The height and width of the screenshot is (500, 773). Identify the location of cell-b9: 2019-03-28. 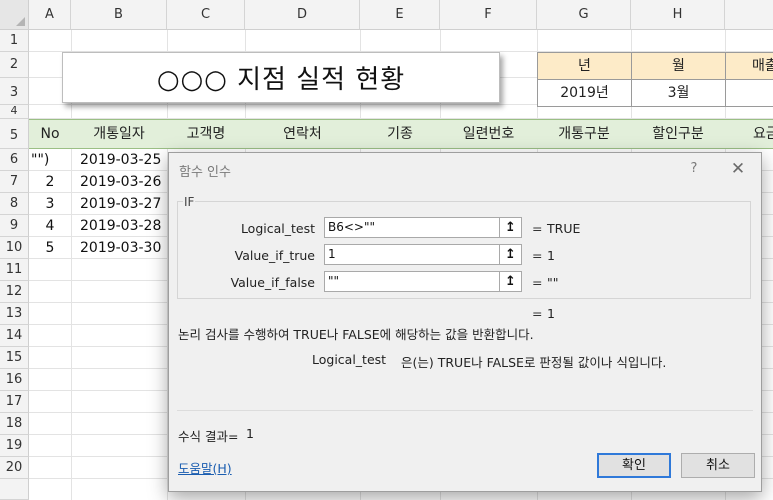
(123, 226).